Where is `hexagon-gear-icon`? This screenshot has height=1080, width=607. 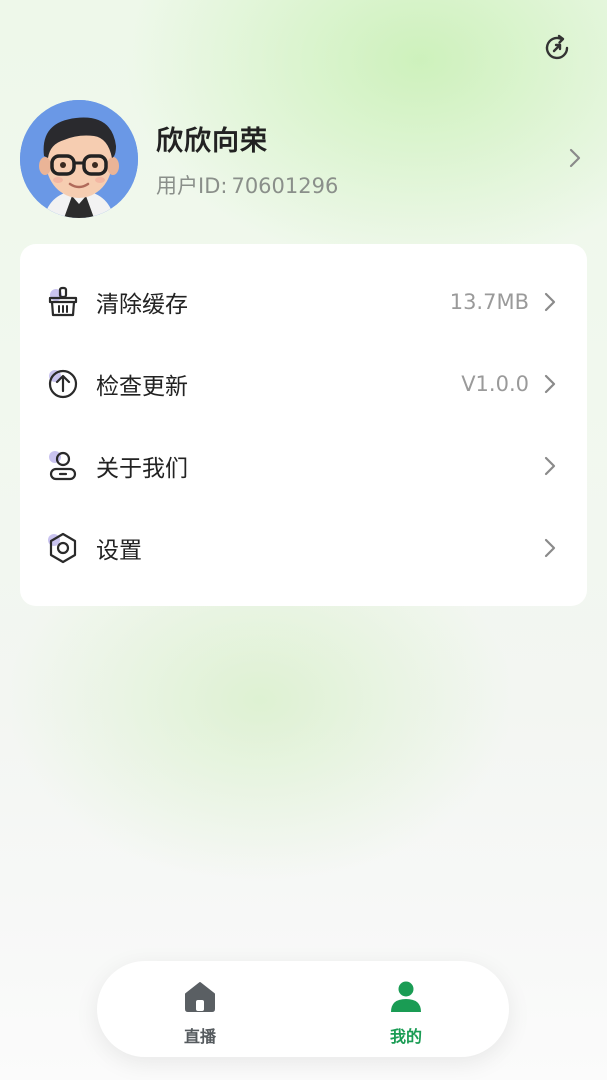 hexagon-gear-icon is located at coordinates (63, 548).